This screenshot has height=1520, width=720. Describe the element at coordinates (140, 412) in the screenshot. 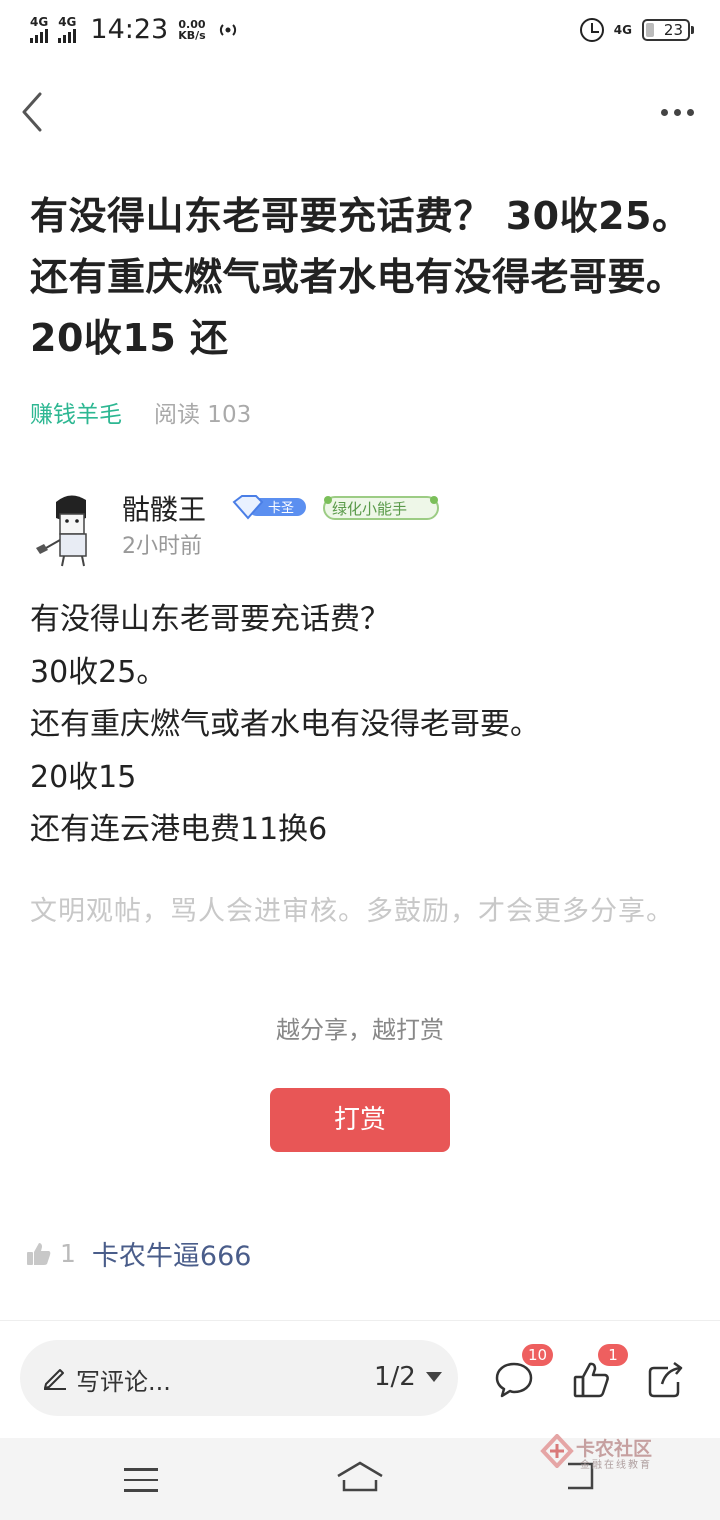

I see `post-meta: 赚钱羊毛 阅读 103` at that location.